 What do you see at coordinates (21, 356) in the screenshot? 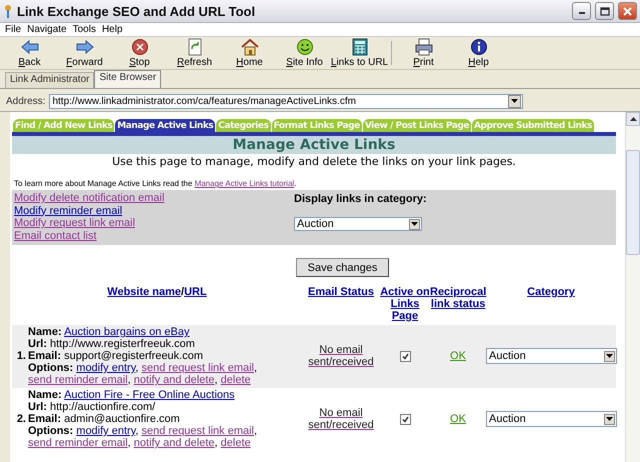
I see `row-number: 1.` at bounding box center [21, 356].